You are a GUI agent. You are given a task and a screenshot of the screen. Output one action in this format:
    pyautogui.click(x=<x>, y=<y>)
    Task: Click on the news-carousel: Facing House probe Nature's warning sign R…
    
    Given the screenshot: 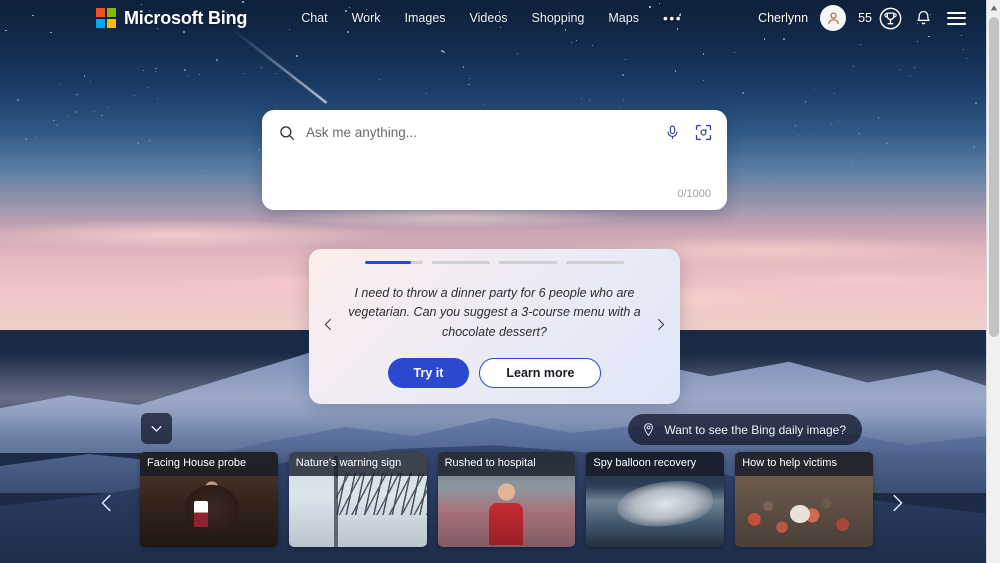 What is the action you would take?
    pyautogui.click(x=506, y=499)
    